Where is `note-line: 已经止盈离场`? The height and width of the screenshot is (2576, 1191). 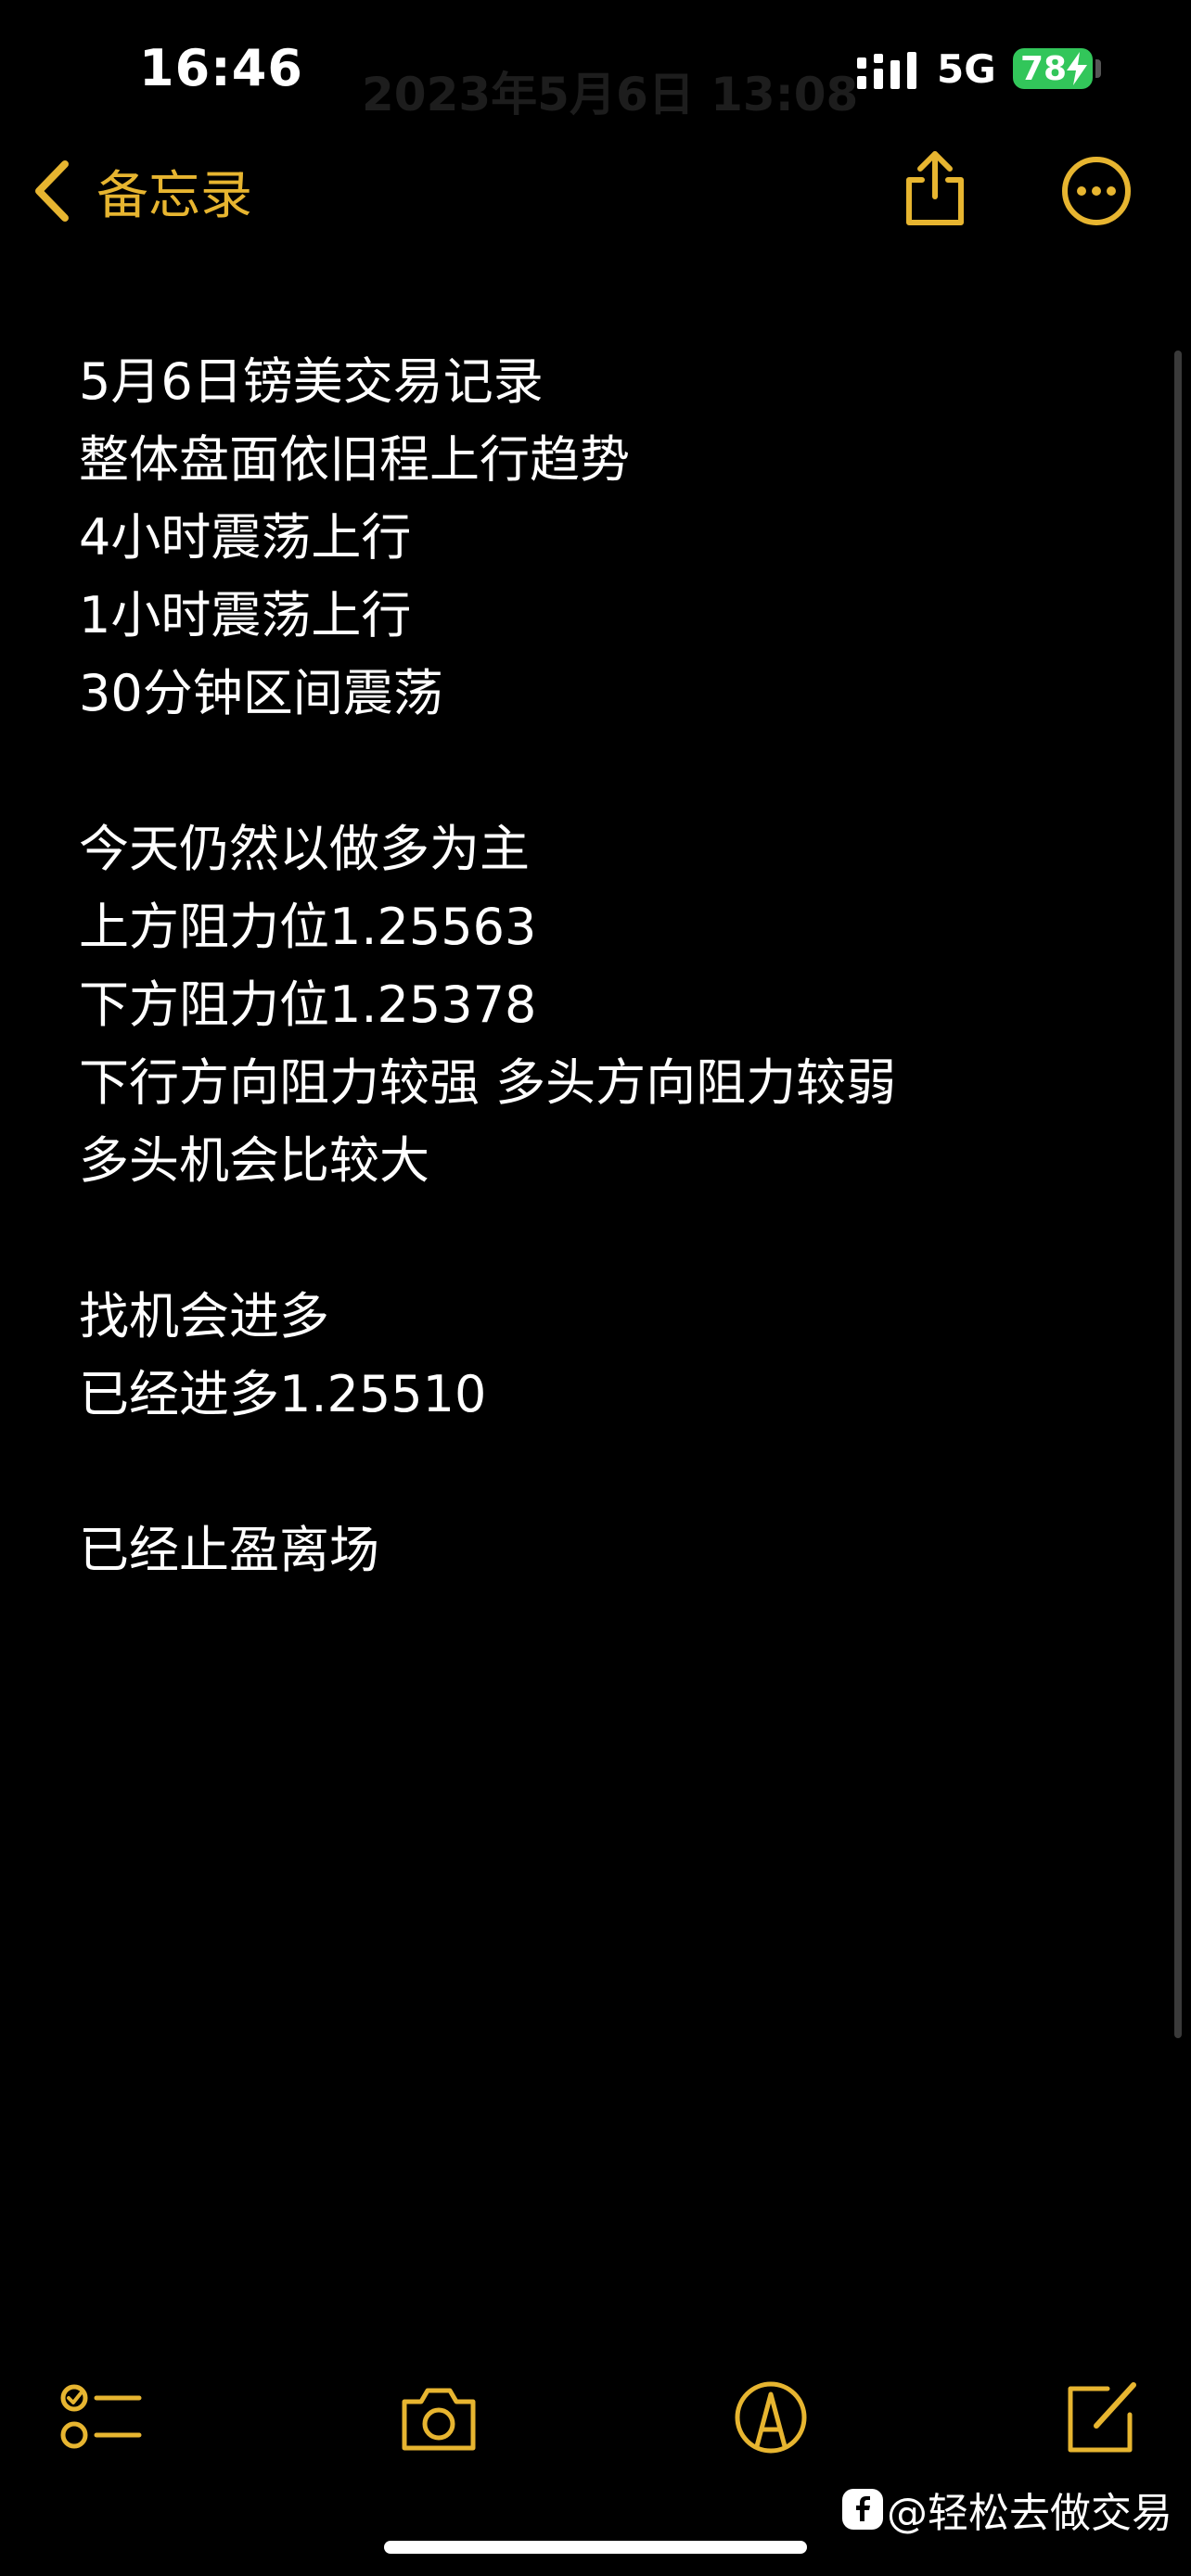 note-line: 已经止盈离场 is located at coordinates (229, 1550).